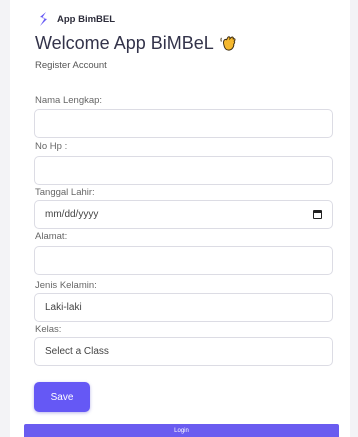 Image resolution: width=358 pixels, height=437 pixels. I want to click on brand-name: App BimBEL, so click(86, 19).